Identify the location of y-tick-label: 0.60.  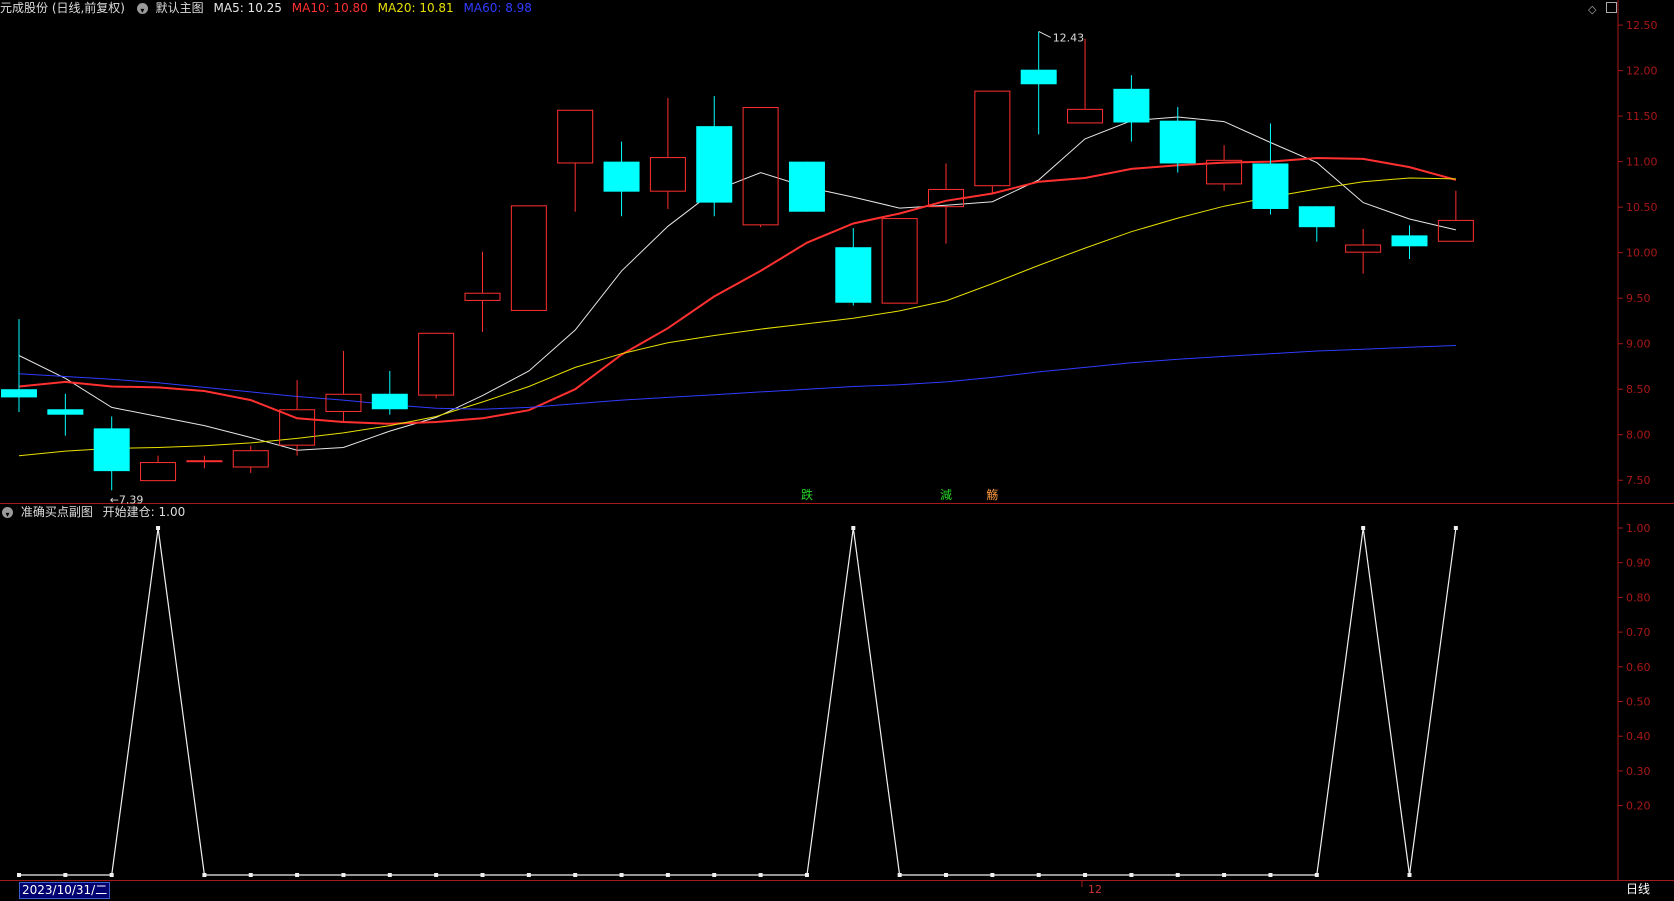
(1638, 667).